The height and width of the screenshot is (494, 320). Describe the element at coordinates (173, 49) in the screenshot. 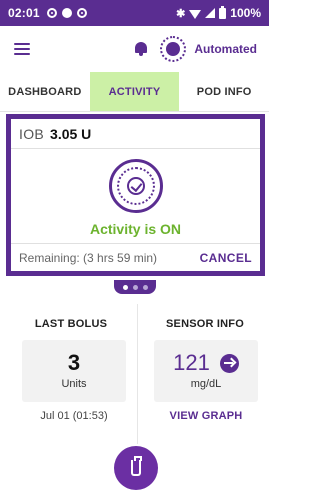

I see `pod-mode-icon` at that location.